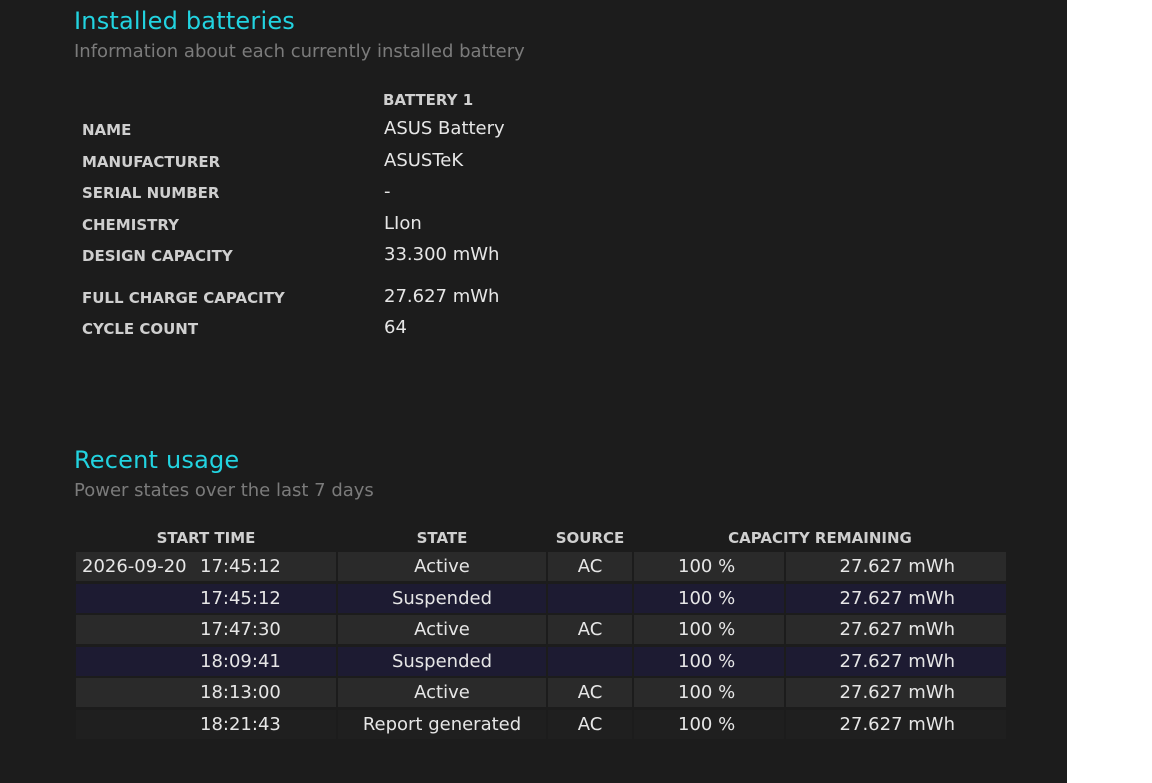  I want to click on column-header-start-time: START TIME, so click(206, 538).